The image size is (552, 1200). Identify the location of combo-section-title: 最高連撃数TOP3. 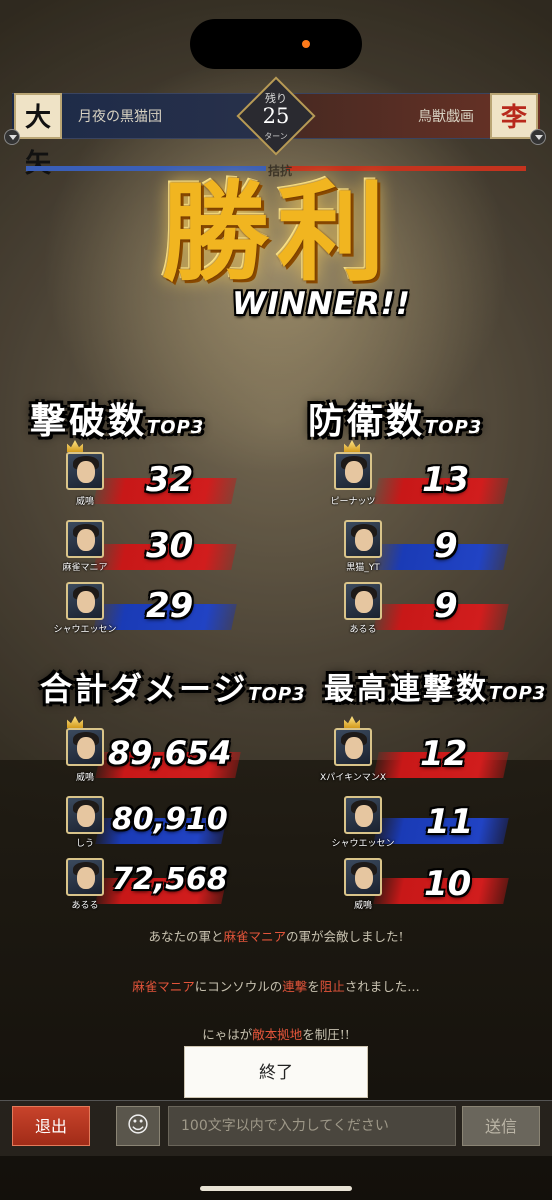
(435, 689).